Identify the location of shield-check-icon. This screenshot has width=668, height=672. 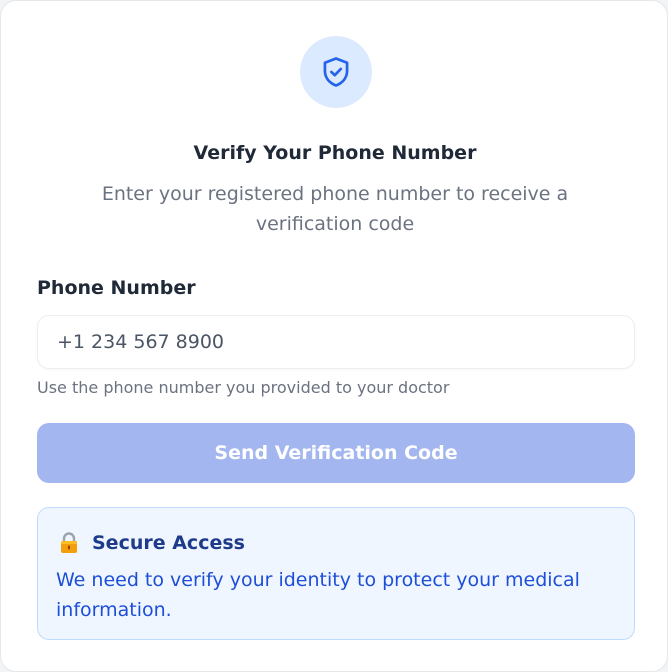
(336, 72).